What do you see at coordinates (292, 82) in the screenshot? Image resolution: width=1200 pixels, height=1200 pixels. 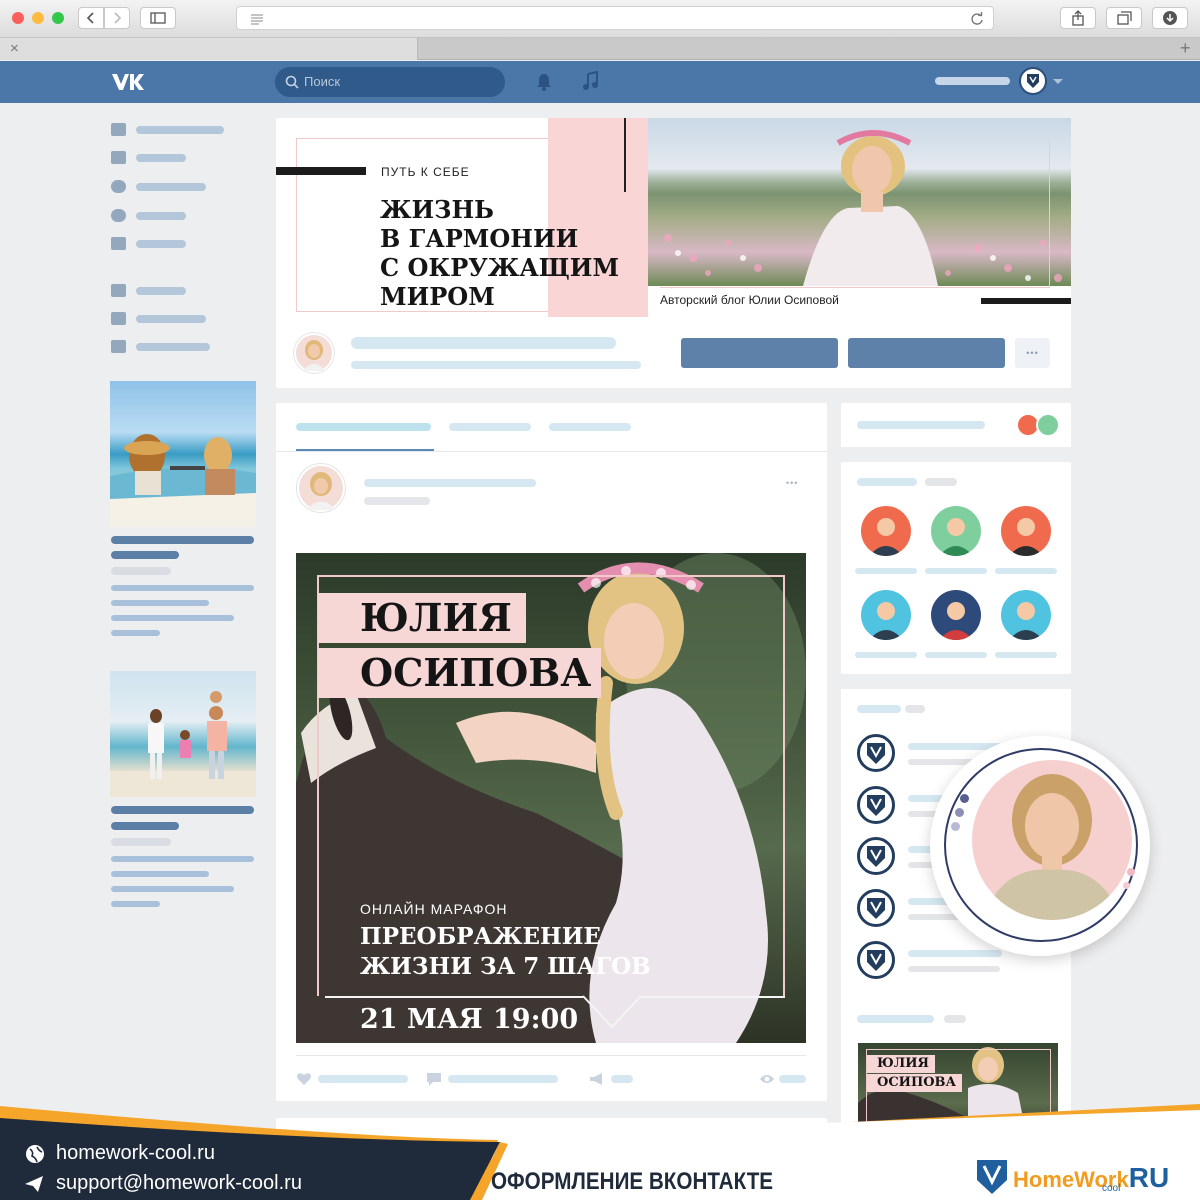 I see `search-icon` at bounding box center [292, 82].